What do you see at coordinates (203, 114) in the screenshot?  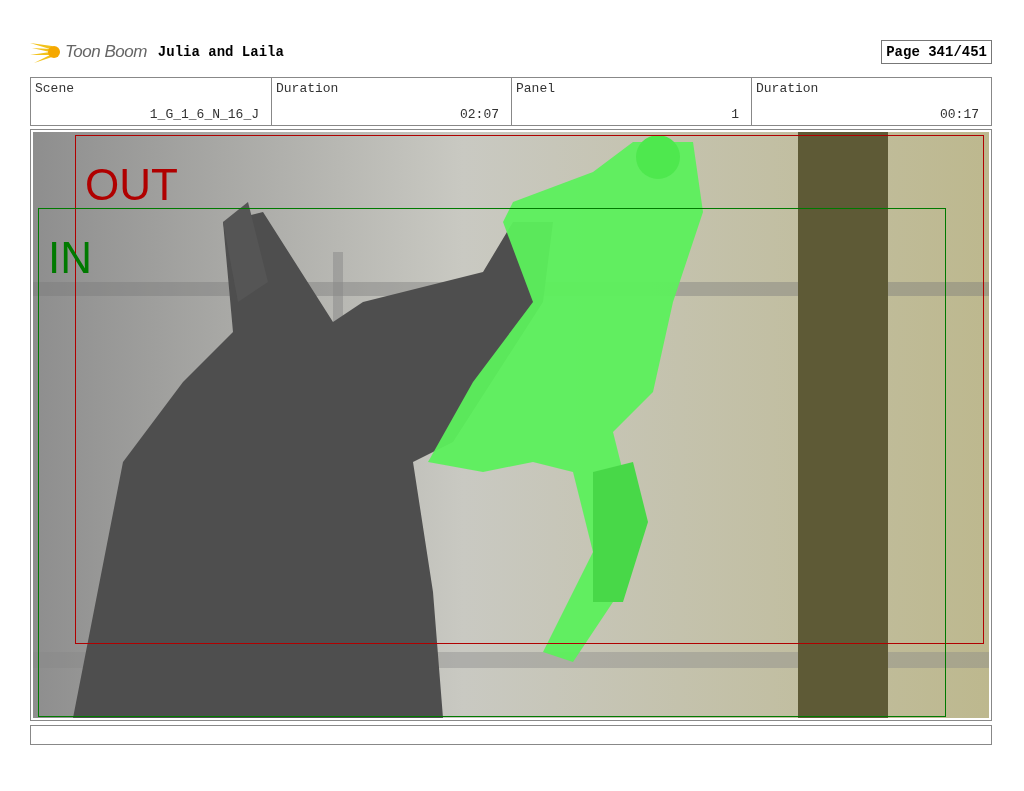 I see `field-value: 1_G_1_6_N_16_J` at bounding box center [203, 114].